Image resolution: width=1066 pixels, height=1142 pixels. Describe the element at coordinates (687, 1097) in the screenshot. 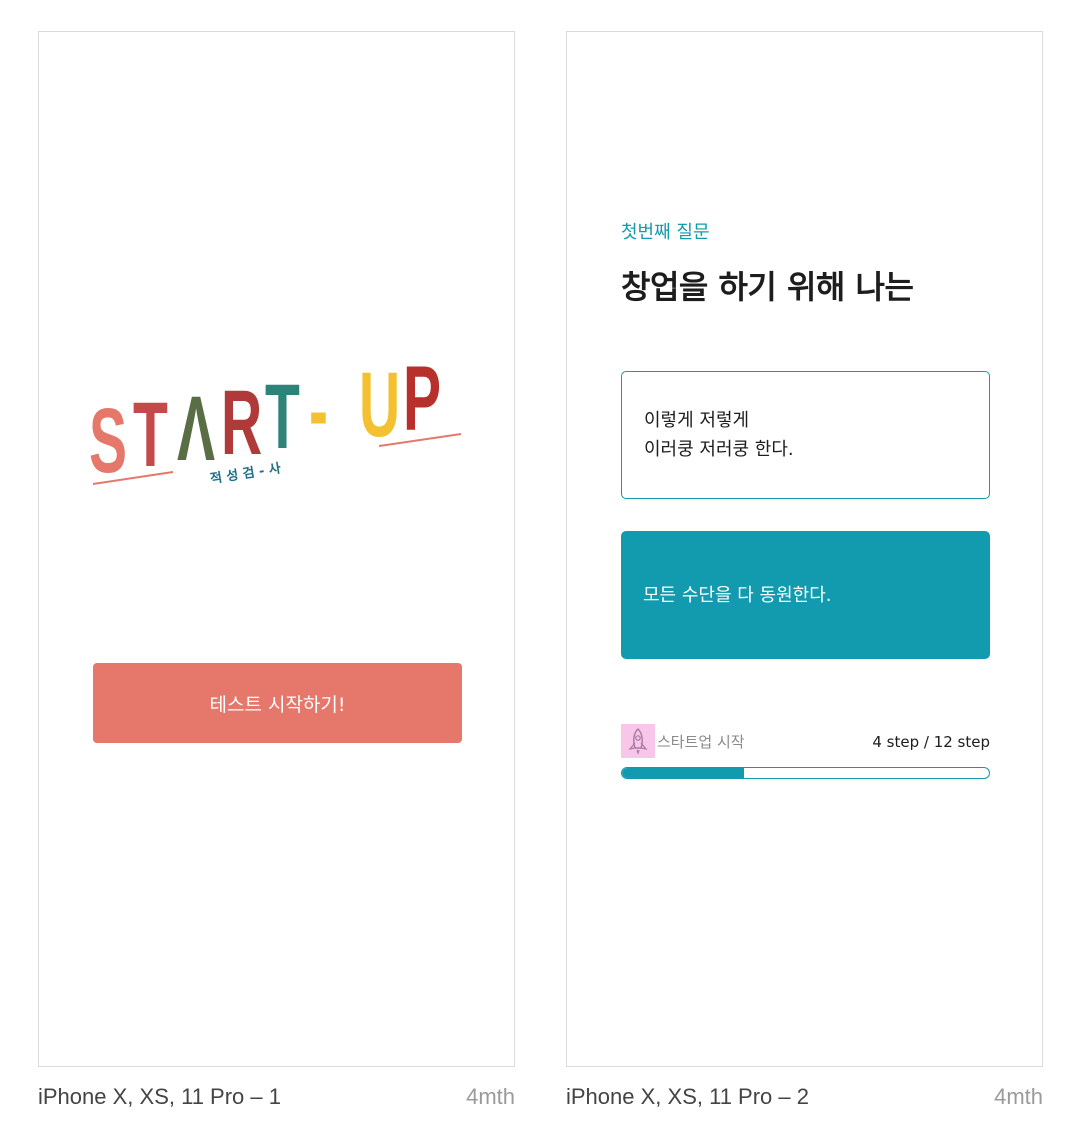

I see `frame-name: iPhone X, XS, 11 Pro – 2` at that location.